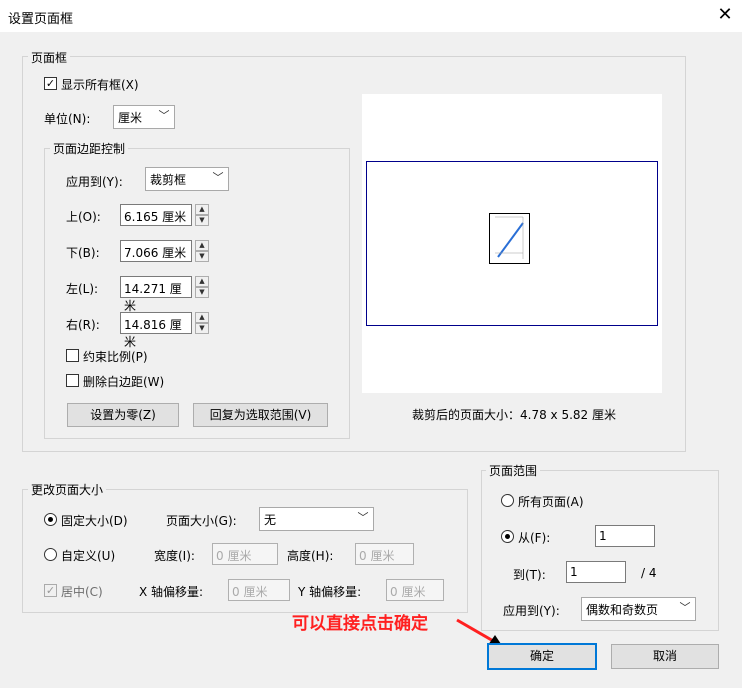 Image resolution: width=742 pixels, height=688 pixels. I want to click on close-icon: ✕, so click(725, 15).